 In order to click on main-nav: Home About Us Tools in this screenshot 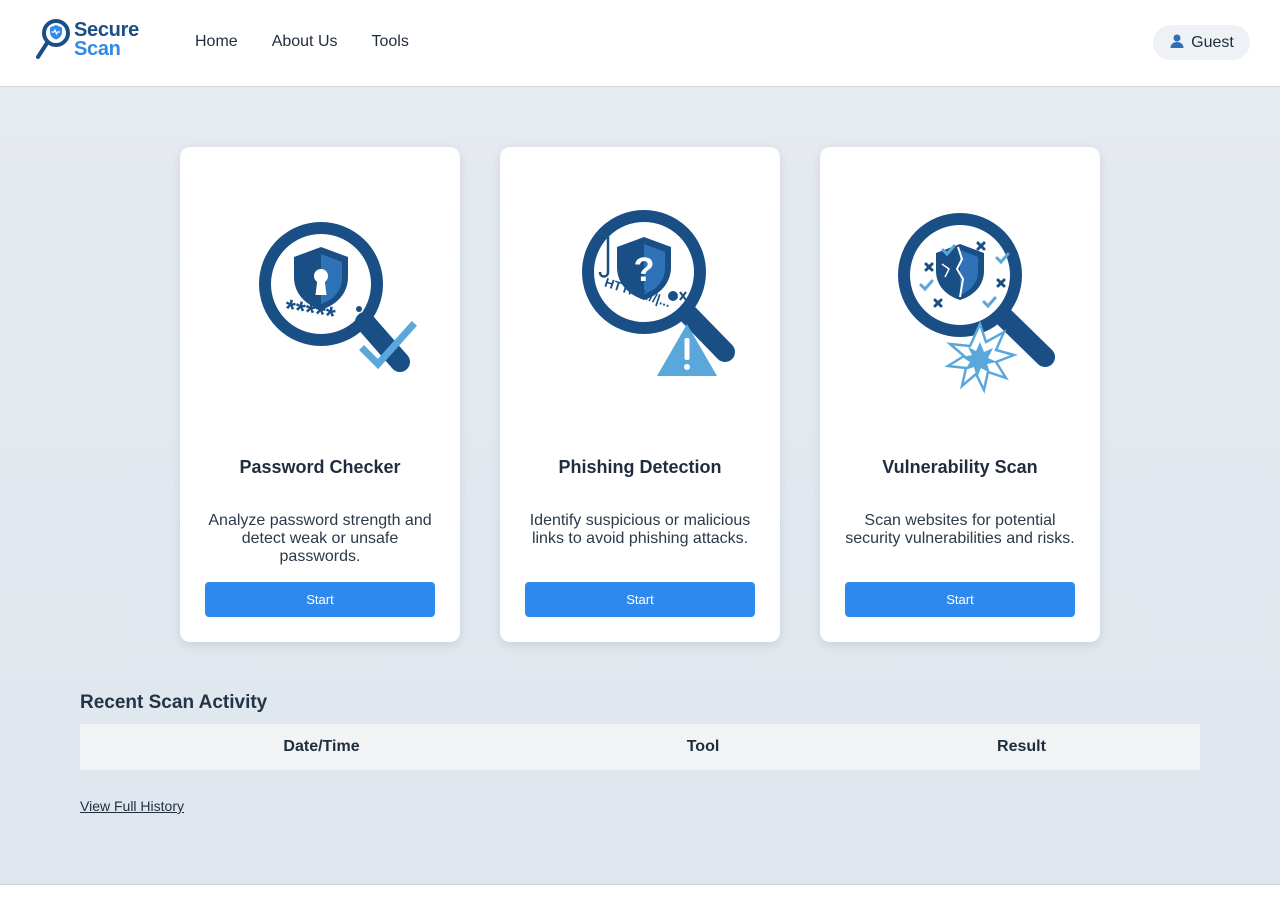, I will do `click(304, 42)`.